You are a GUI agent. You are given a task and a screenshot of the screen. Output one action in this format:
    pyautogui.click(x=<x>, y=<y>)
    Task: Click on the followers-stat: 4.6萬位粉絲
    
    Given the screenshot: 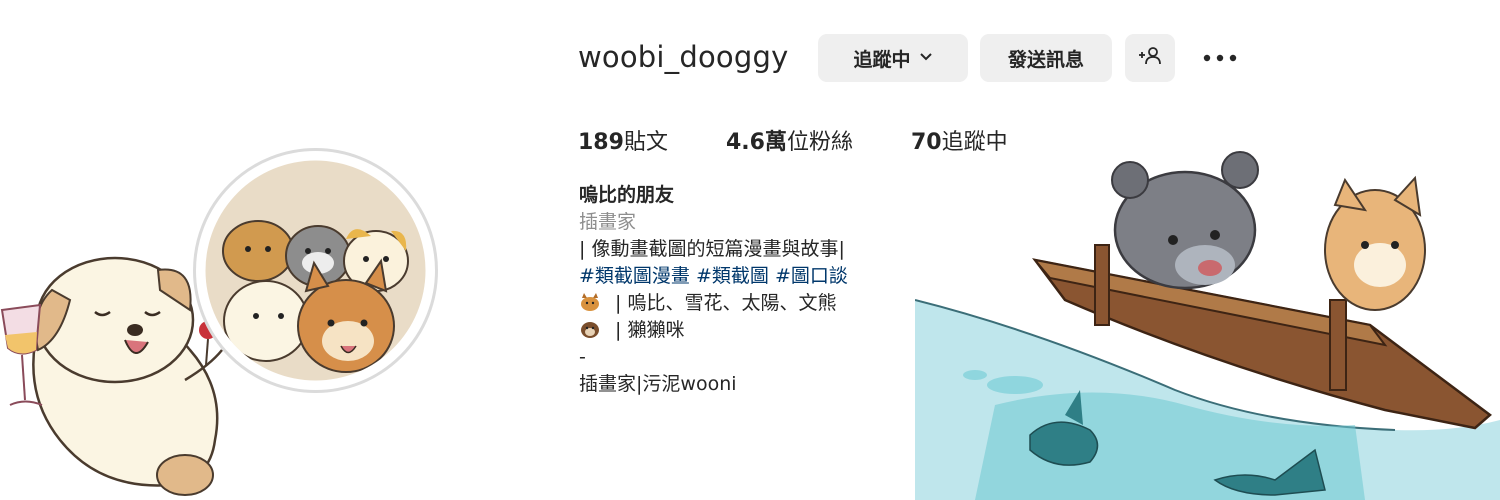 What is the action you would take?
    pyautogui.click(x=789, y=140)
    